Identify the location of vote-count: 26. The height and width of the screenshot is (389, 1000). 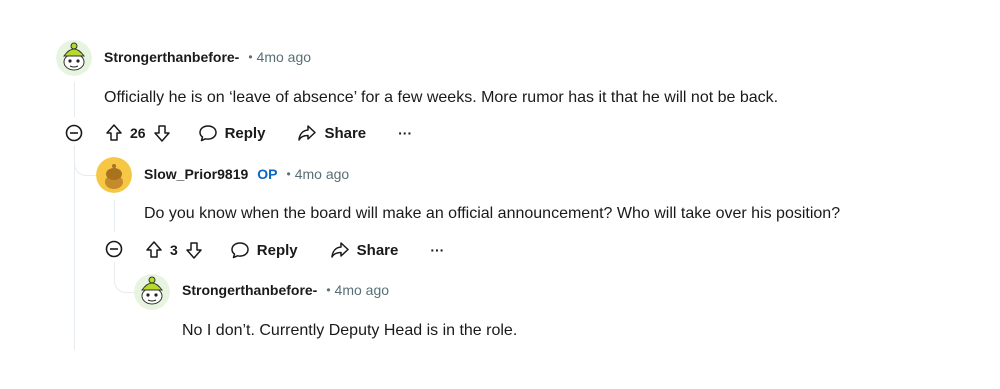
(138, 133).